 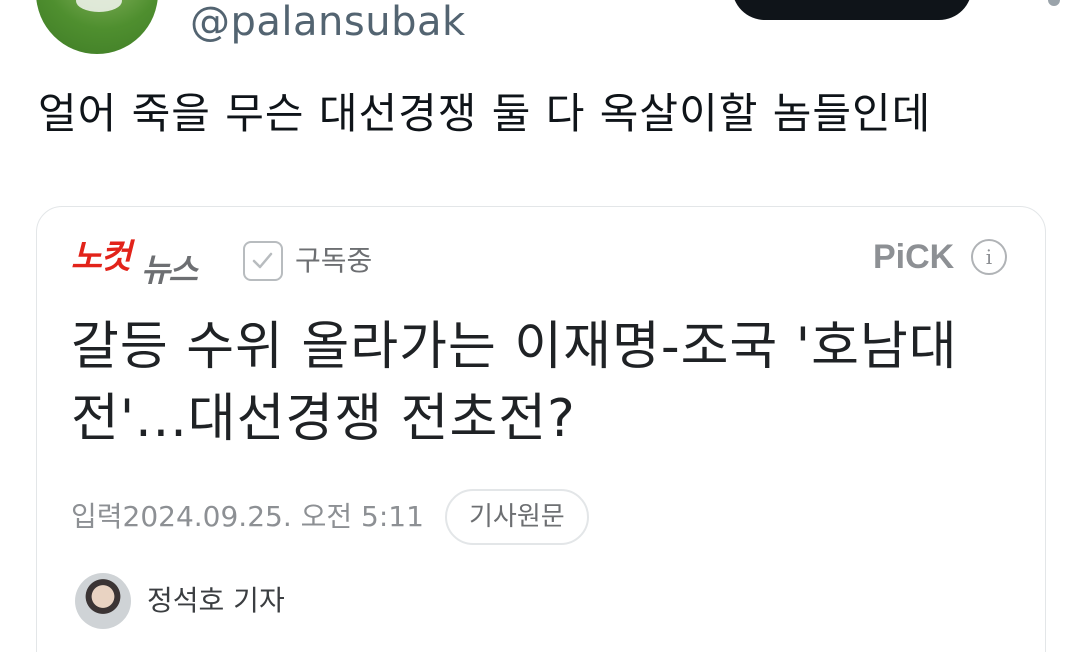 What do you see at coordinates (169, 270) in the screenshot?
I see `logo-gray-text: 뉴스` at bounding box center [169, 270].